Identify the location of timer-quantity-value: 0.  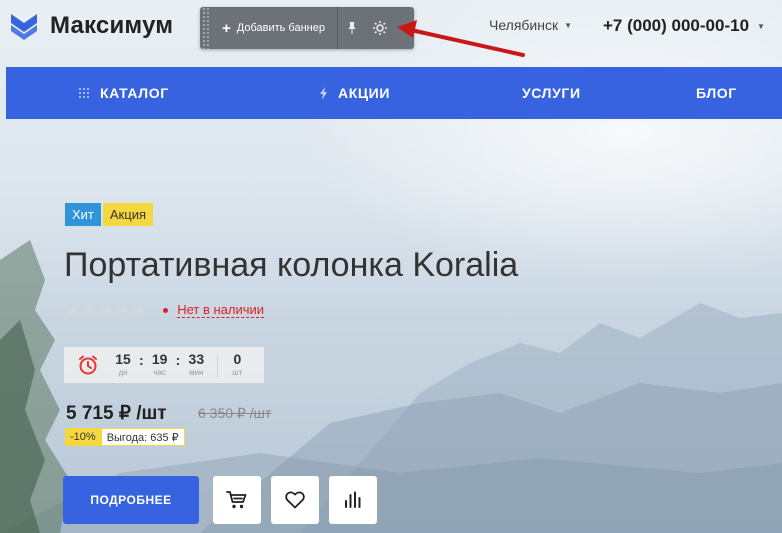
(237, 359).